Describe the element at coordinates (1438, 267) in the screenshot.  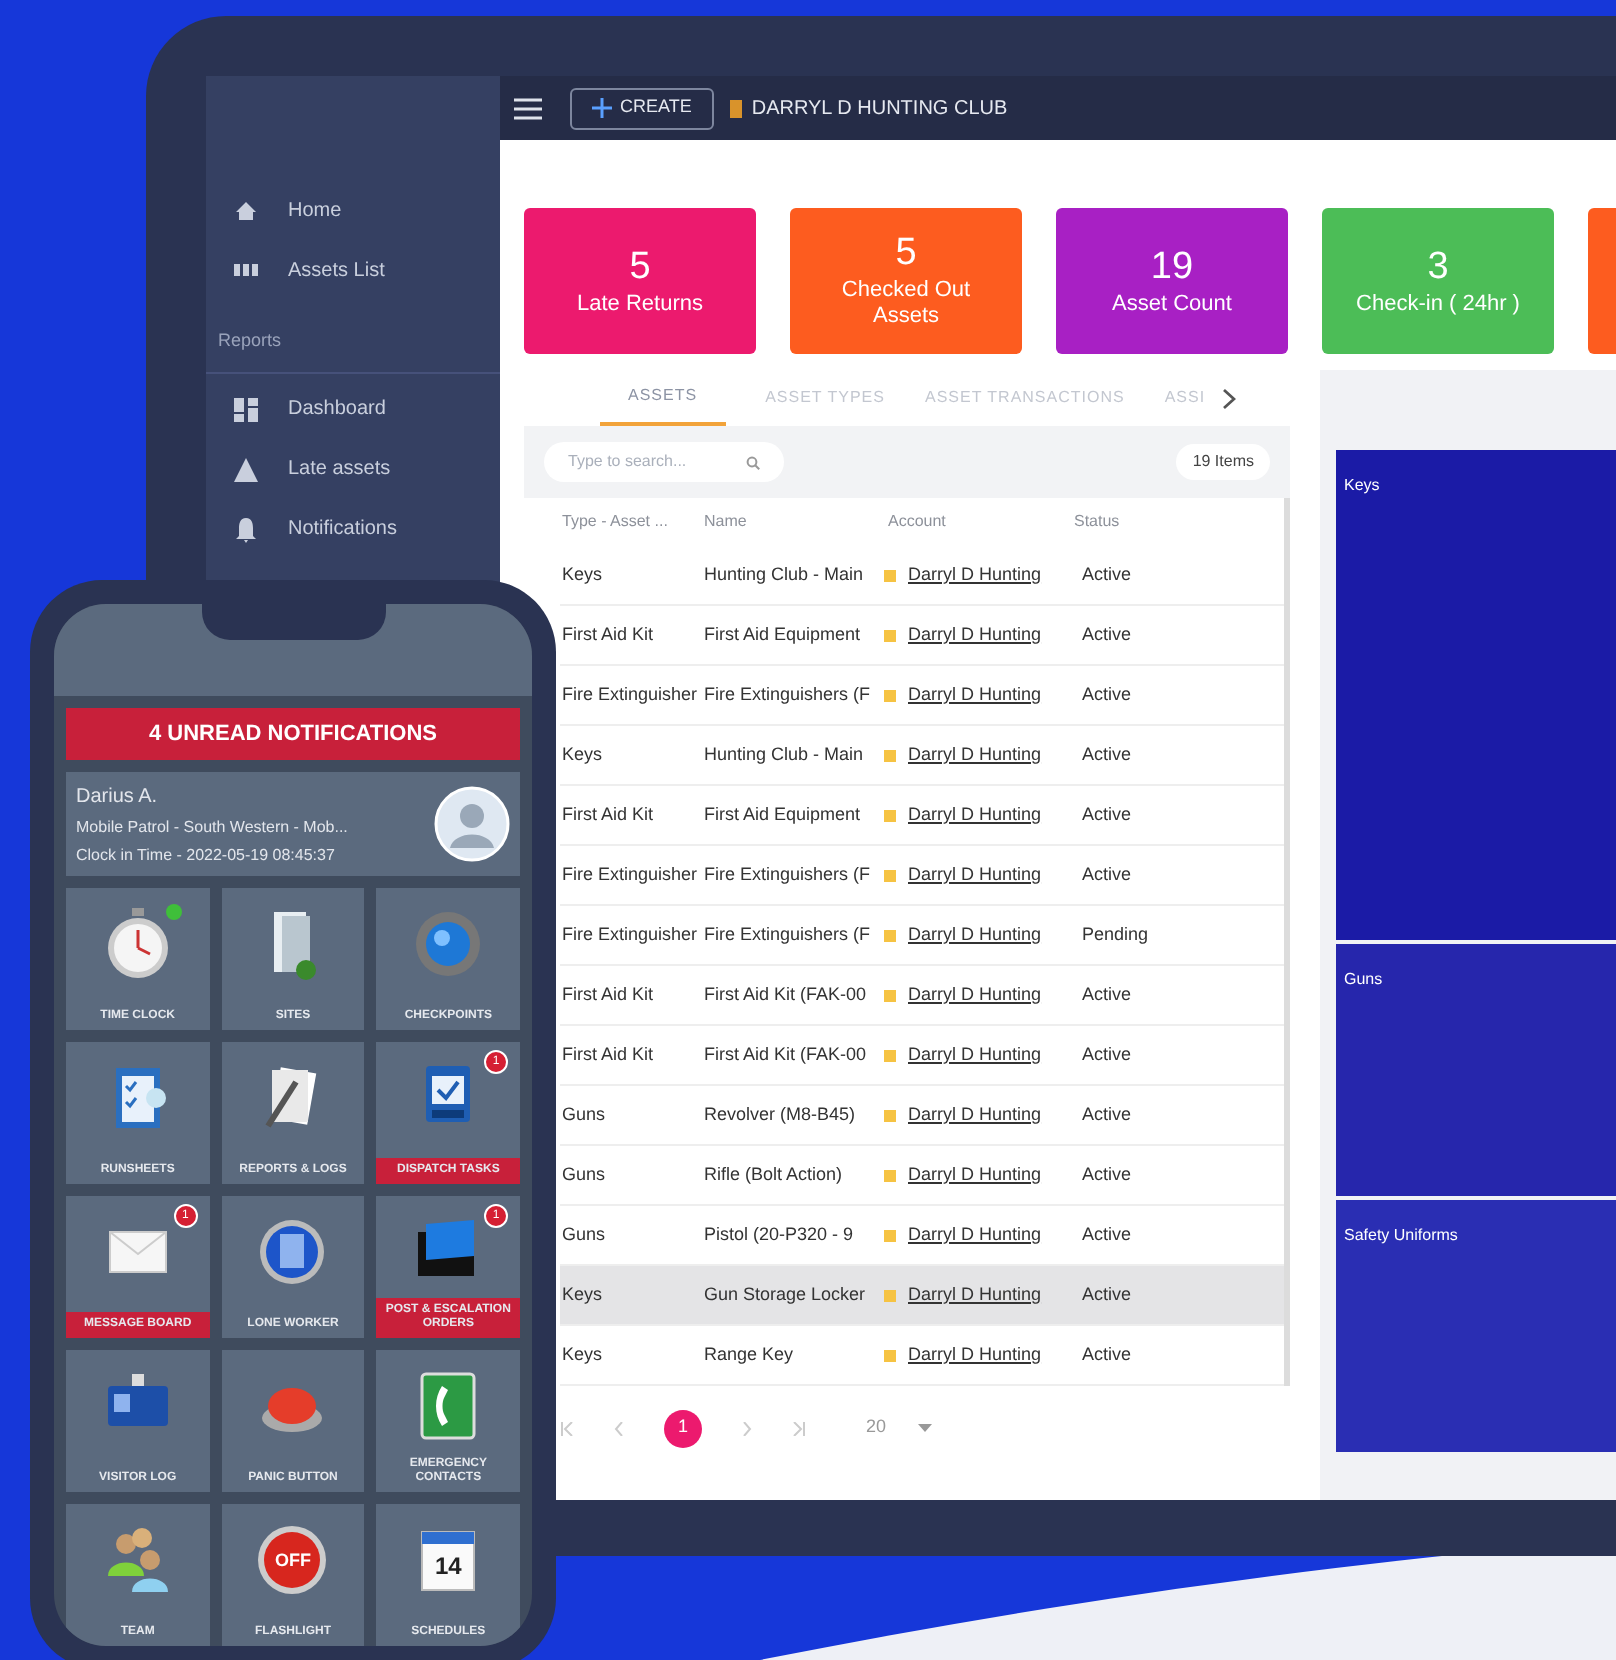
I see `stat-value: 3` at that location.